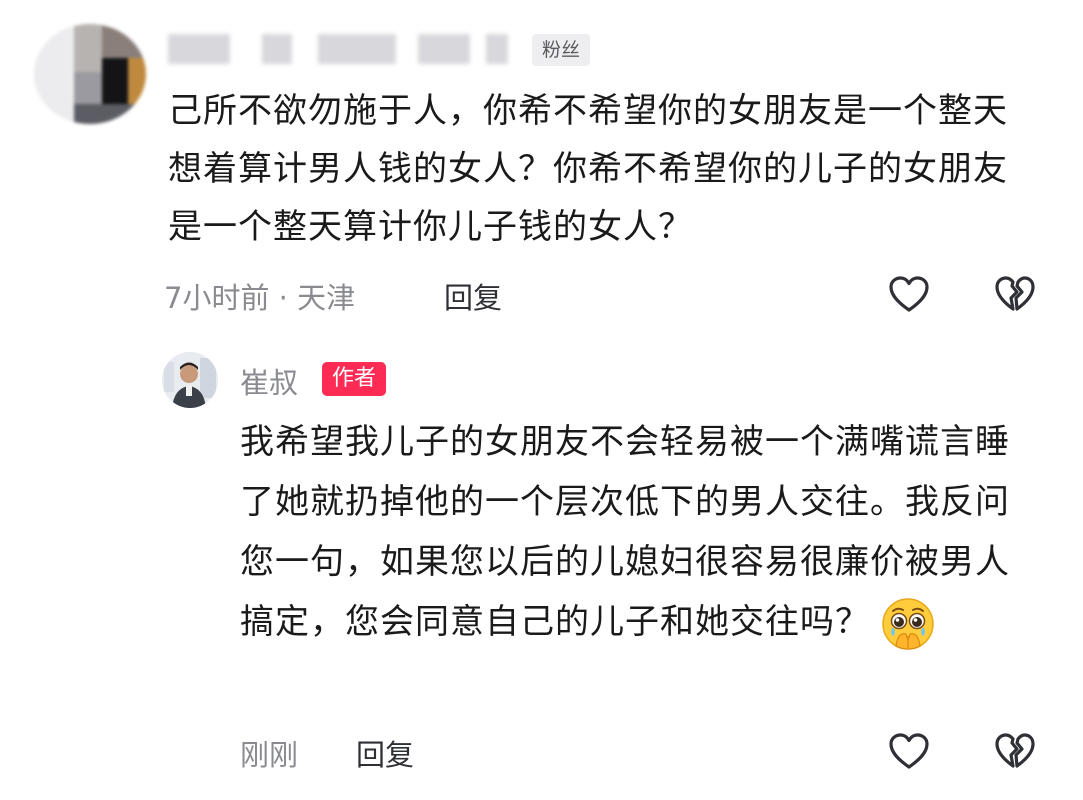  I want to click on author-avatar-image, so click(190, 380).